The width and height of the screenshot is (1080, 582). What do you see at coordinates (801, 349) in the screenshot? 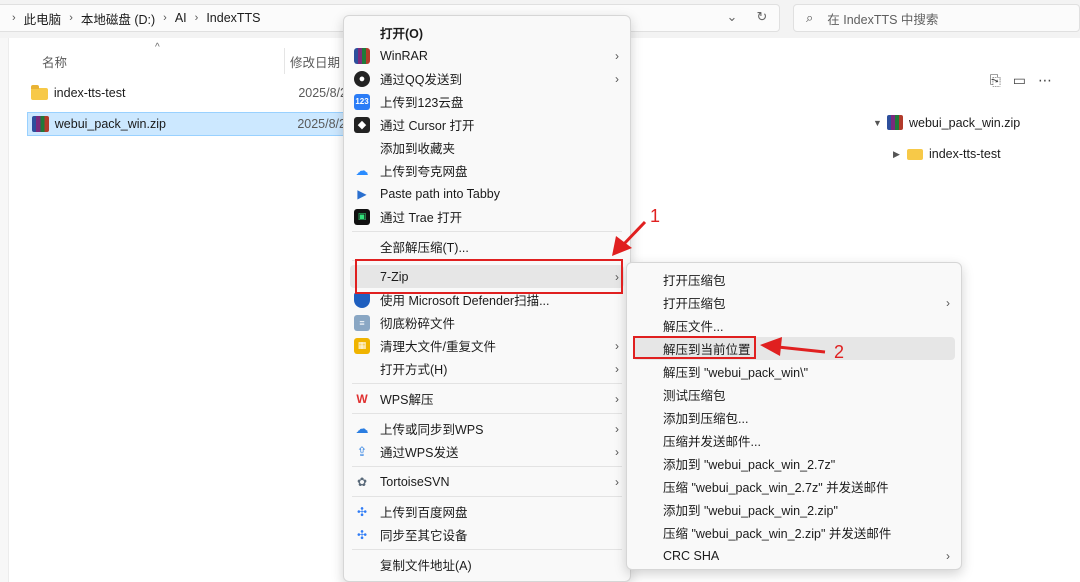
I see `annotation-arrow-2-shaft` at bounding box center [801, 349].